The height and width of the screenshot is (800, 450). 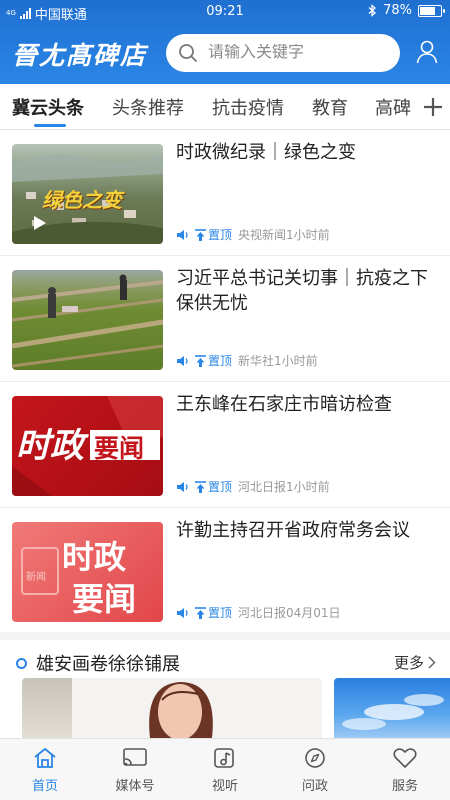 I want to click on news-source-time: 河北日报1小时前, so click(x=284, y=487).